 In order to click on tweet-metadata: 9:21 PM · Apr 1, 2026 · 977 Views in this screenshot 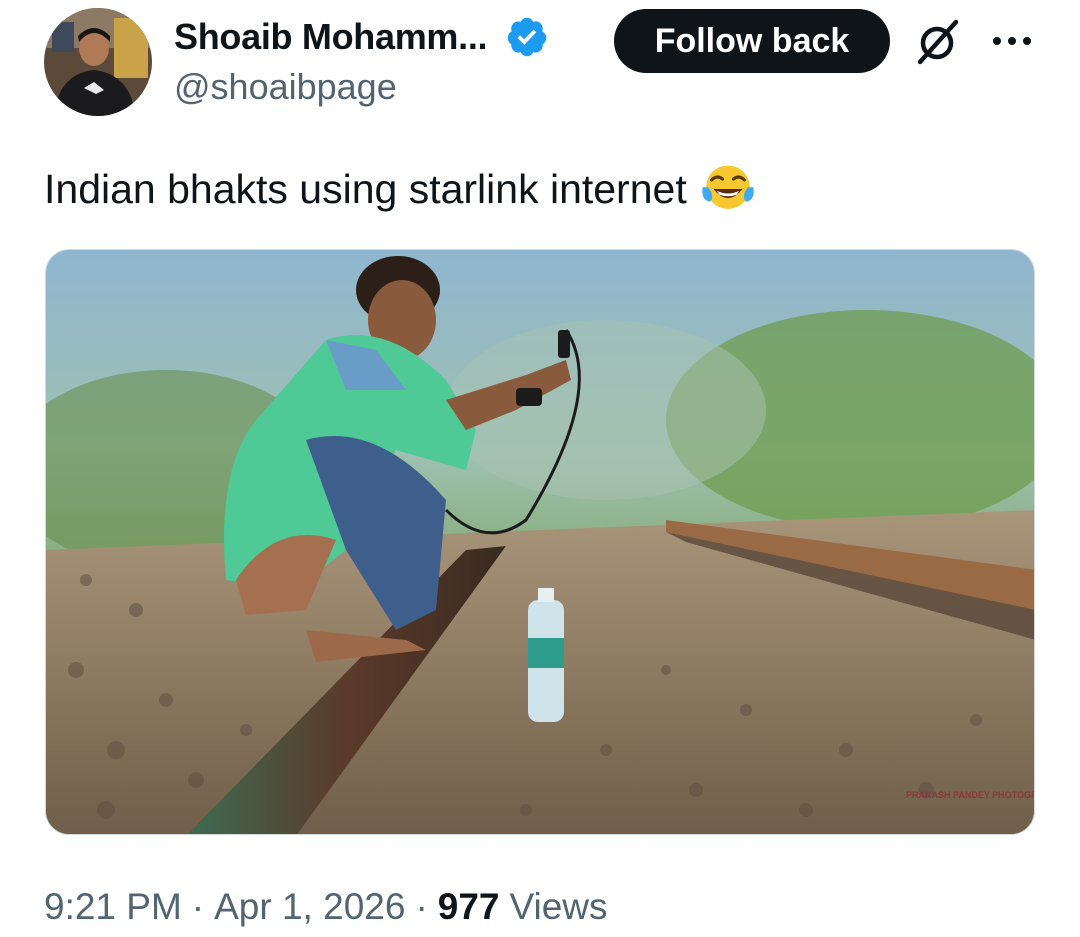, I will do `click(326, 907)`.